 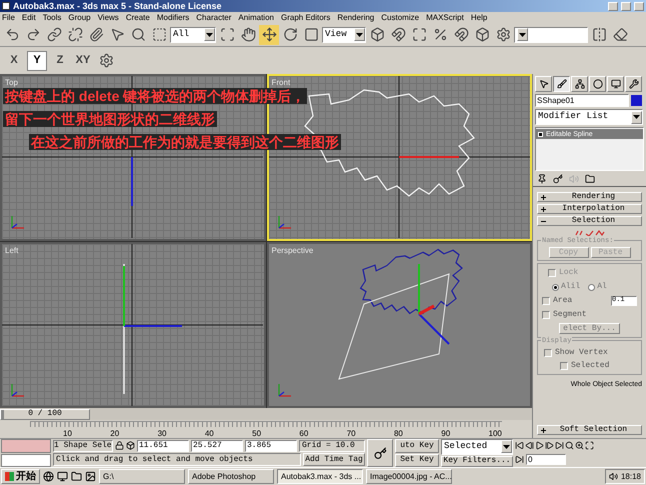 I want to click on menu-item: Tools, so click(x=52, y=18).